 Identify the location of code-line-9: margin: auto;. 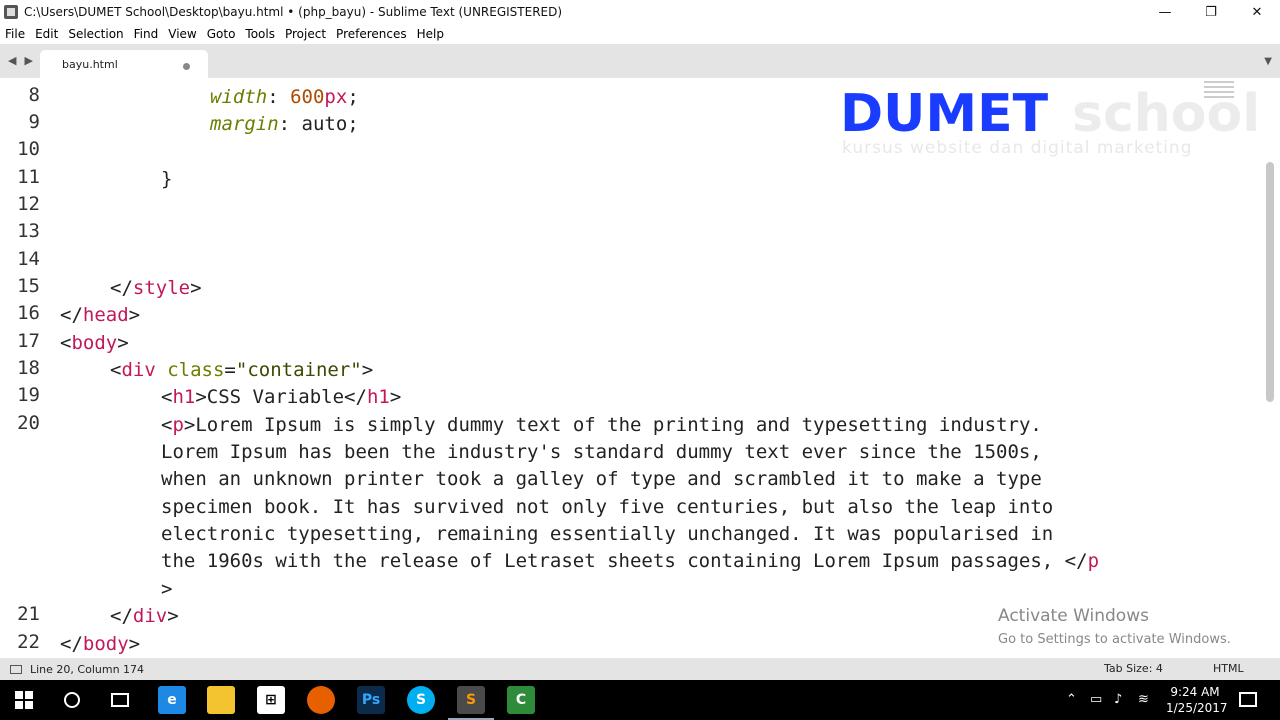
(284, 124).